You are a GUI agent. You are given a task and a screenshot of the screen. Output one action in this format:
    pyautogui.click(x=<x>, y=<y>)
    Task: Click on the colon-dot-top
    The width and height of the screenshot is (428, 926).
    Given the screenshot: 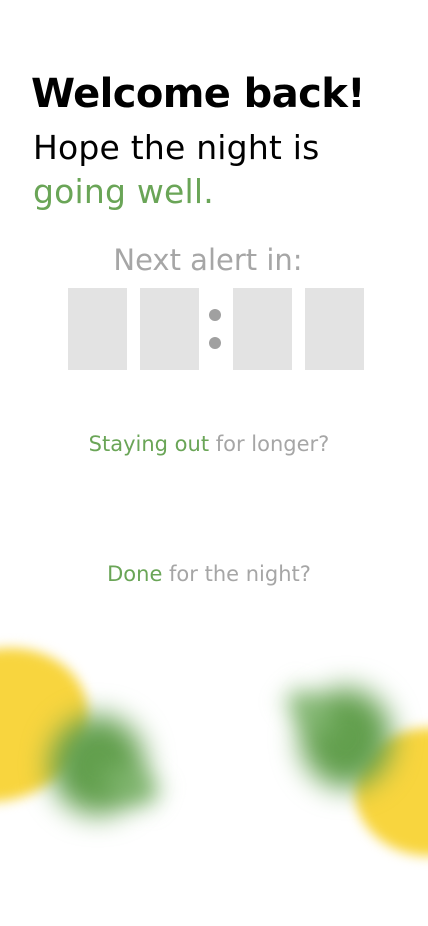 What is the action you would take?
    pyautogui.click(x=215, y=315)
    